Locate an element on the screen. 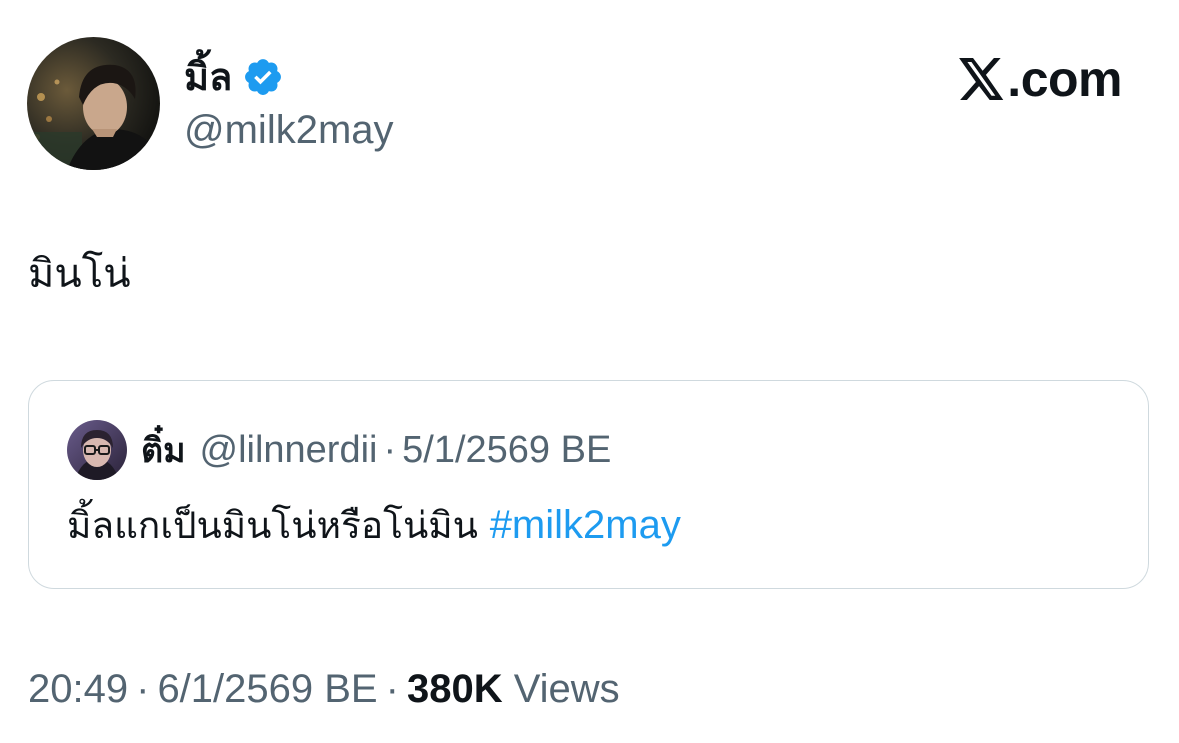 This screenshot has height=743, width=1179. author-handle: @milk2may is located at coordinates (289, 130).